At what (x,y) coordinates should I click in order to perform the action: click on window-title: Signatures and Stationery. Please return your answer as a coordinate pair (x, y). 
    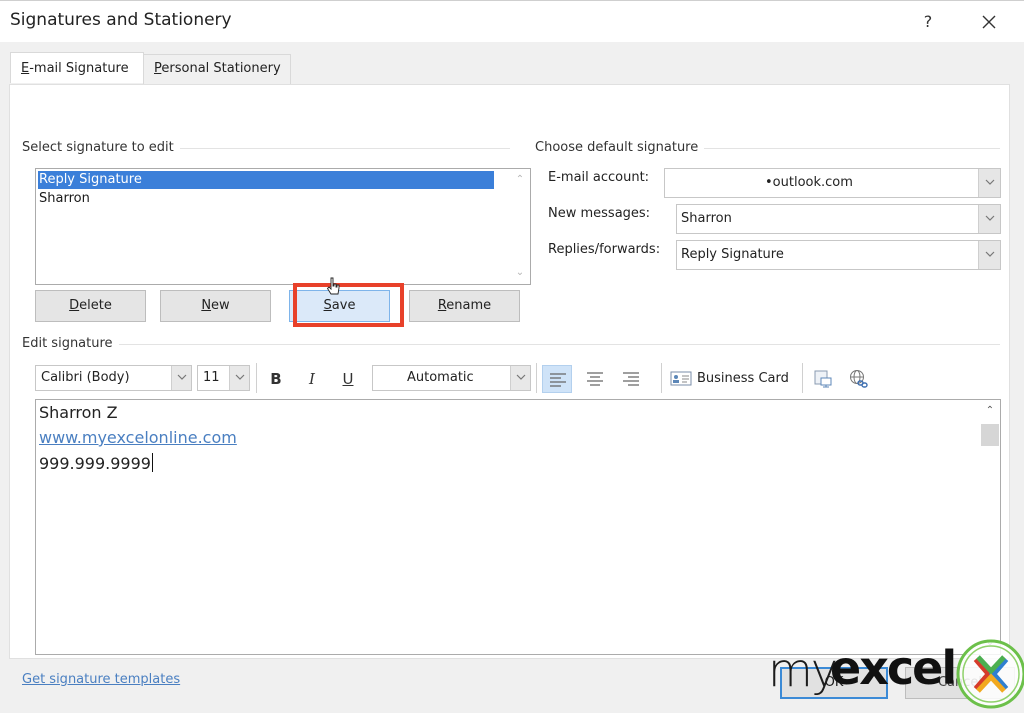
    Looking at the image, I should click on (121, 20).